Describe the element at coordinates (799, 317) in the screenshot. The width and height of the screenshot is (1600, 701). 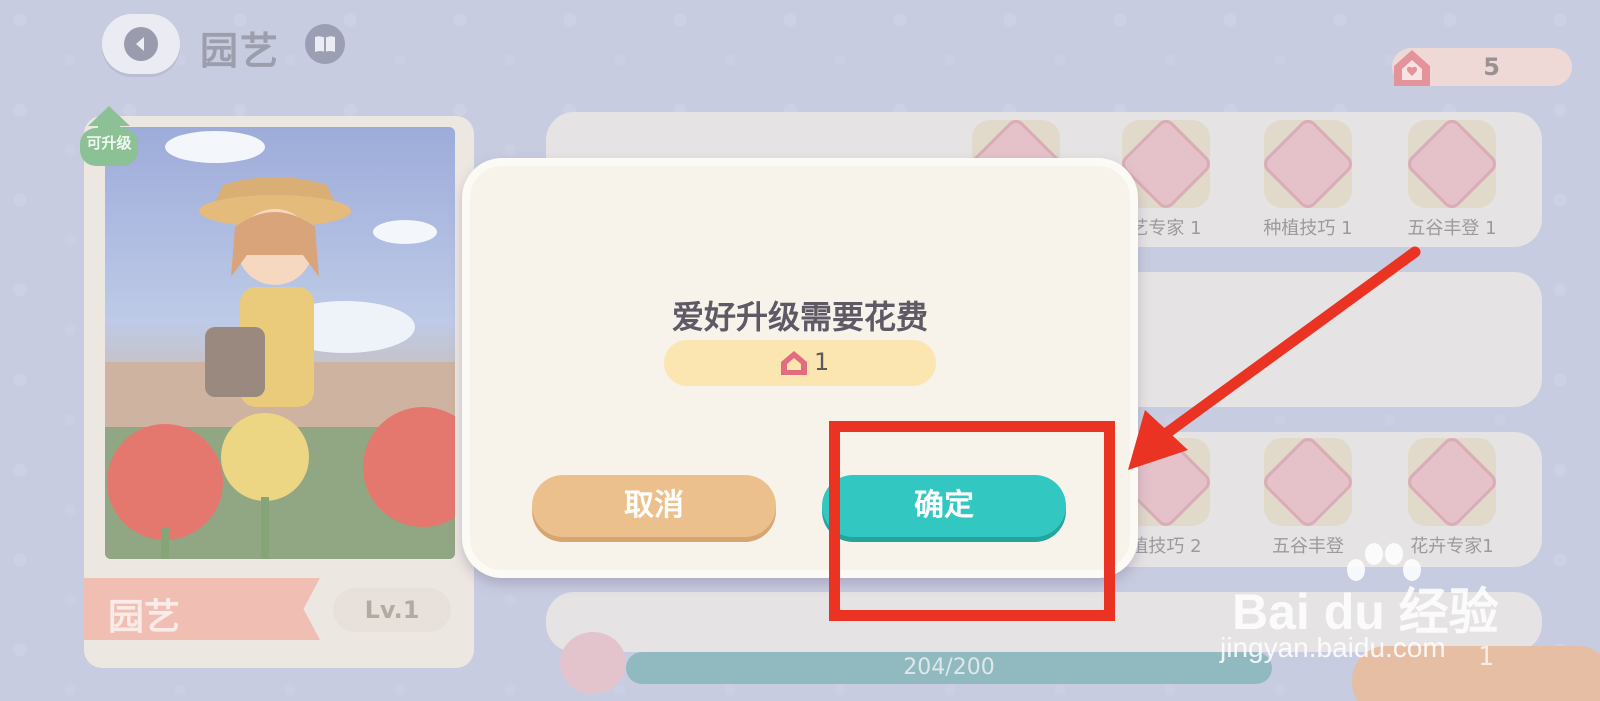
I see `dialog-title: 爱好升级需要花费` at that location.